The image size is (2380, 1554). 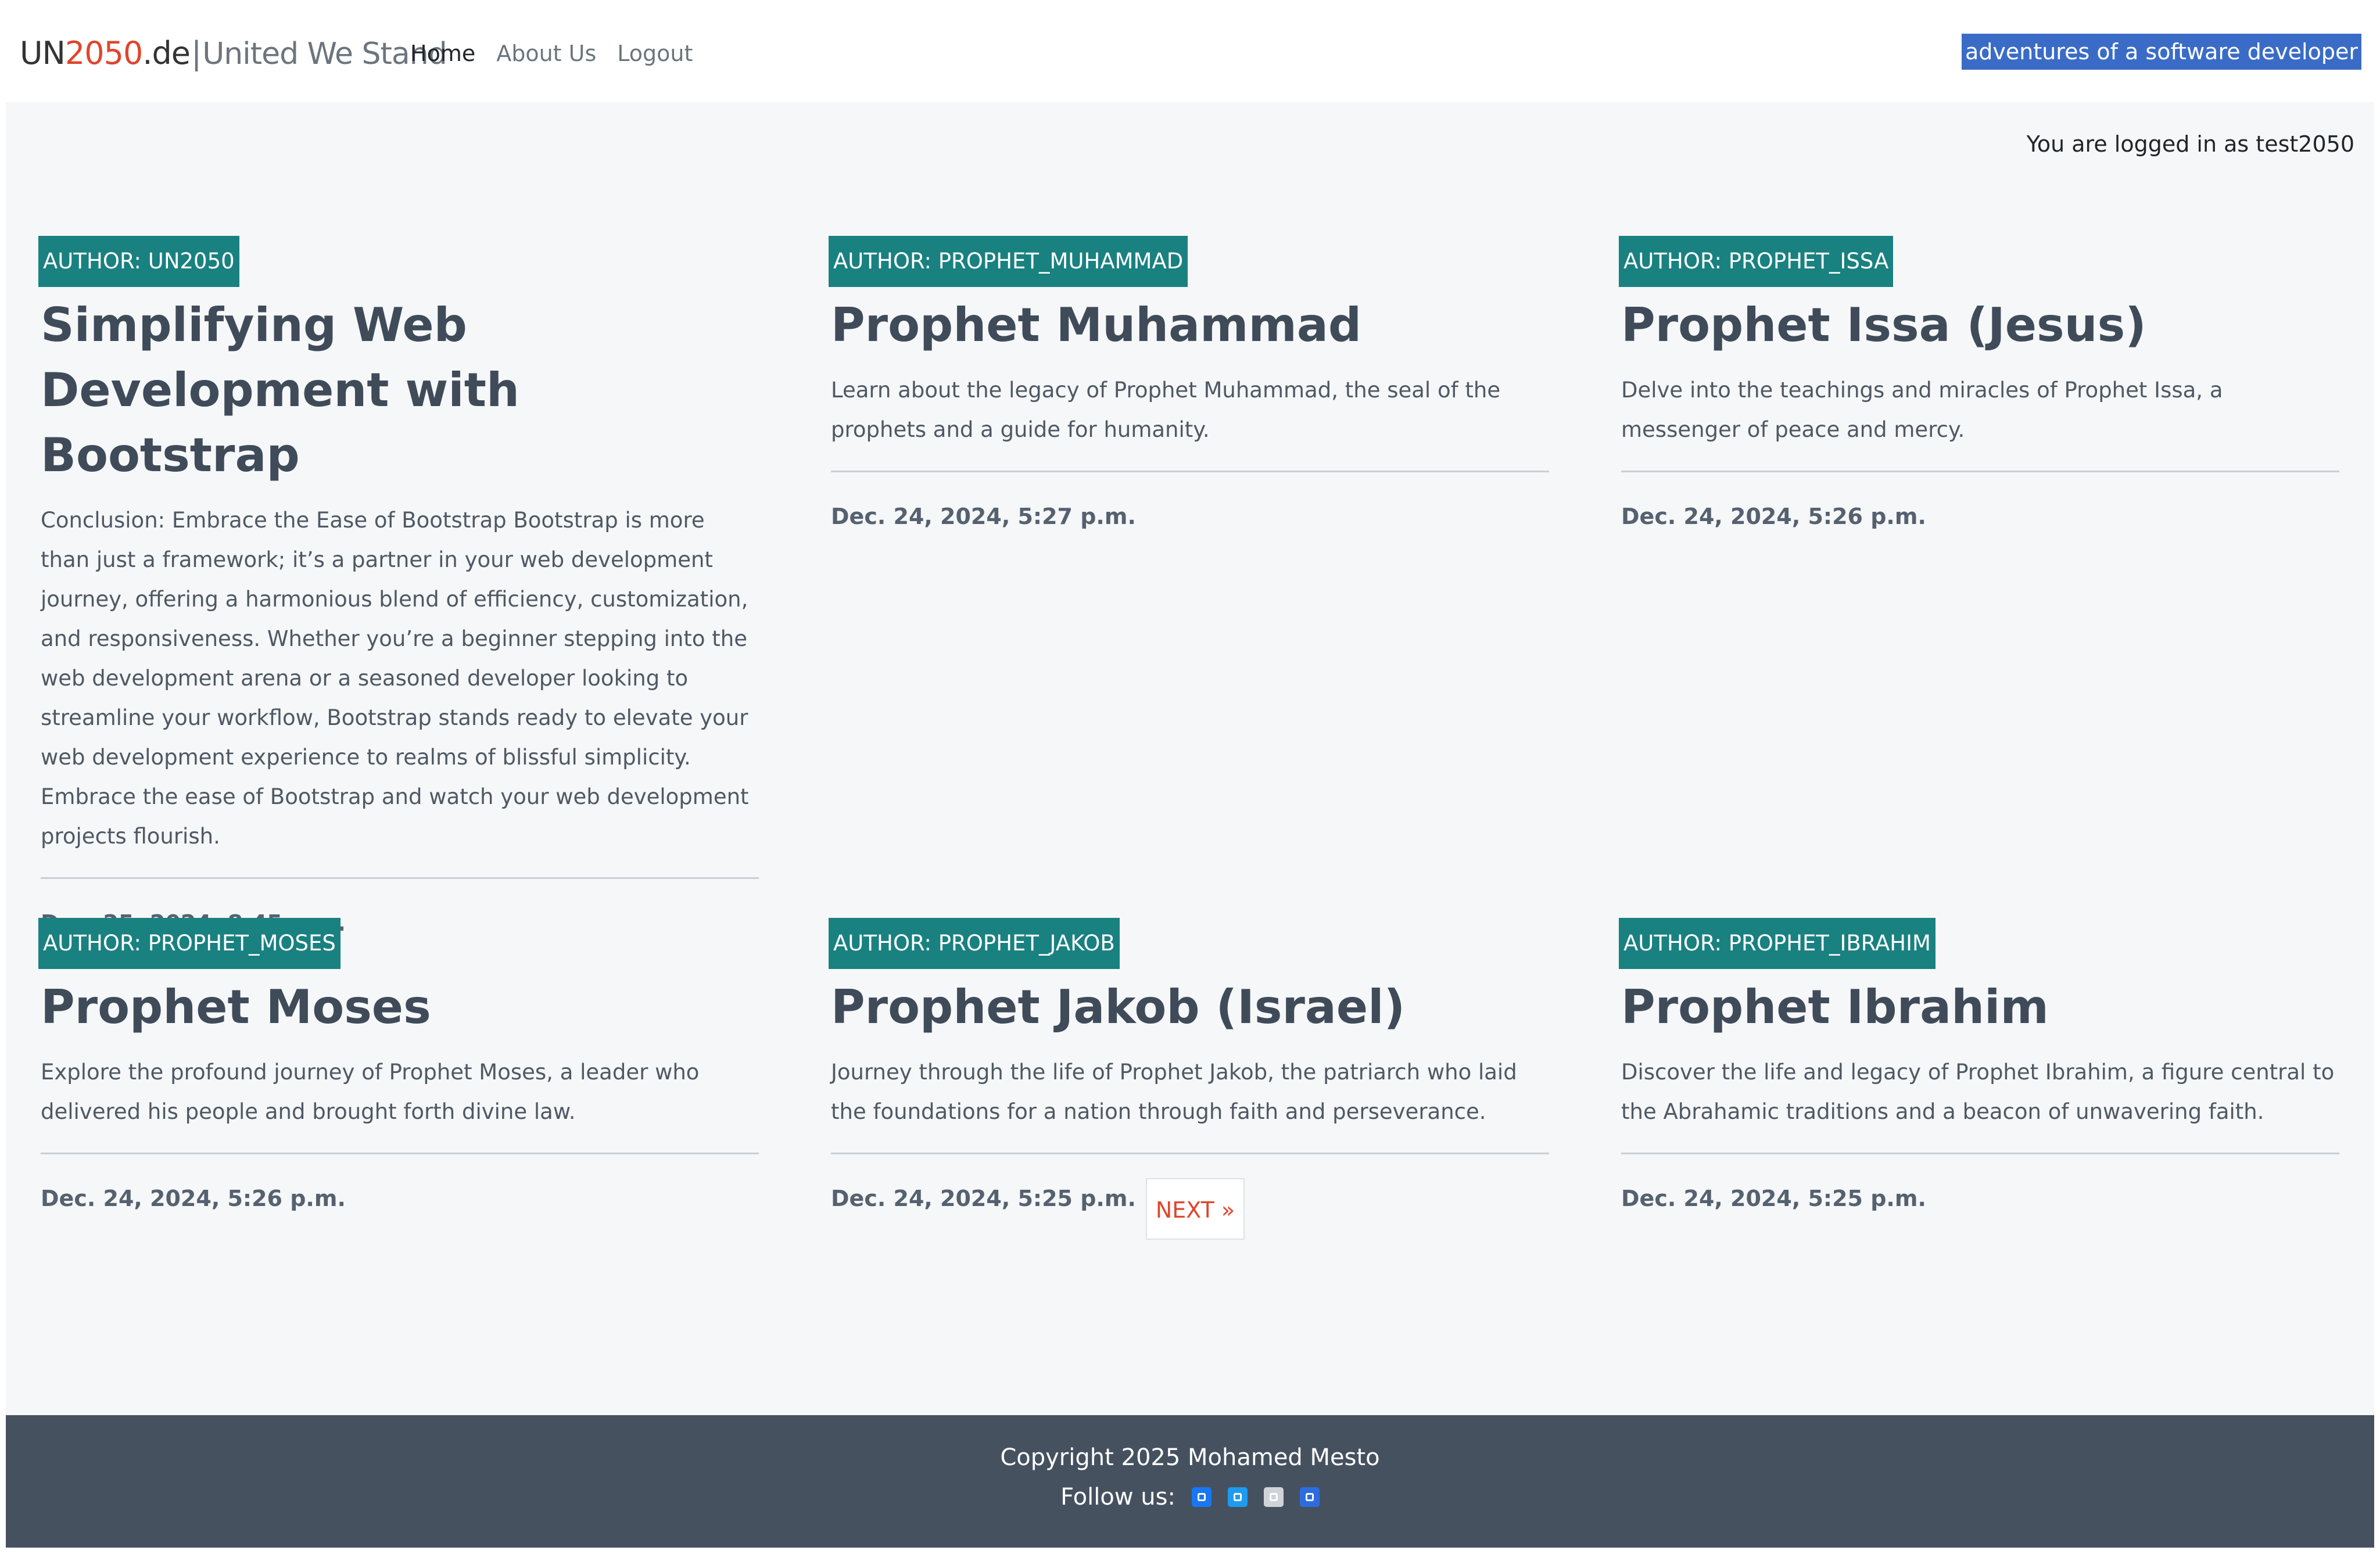 I want to click on brand-logo-link: UN2050.de|United We Stand, so click(x=234, y=54).